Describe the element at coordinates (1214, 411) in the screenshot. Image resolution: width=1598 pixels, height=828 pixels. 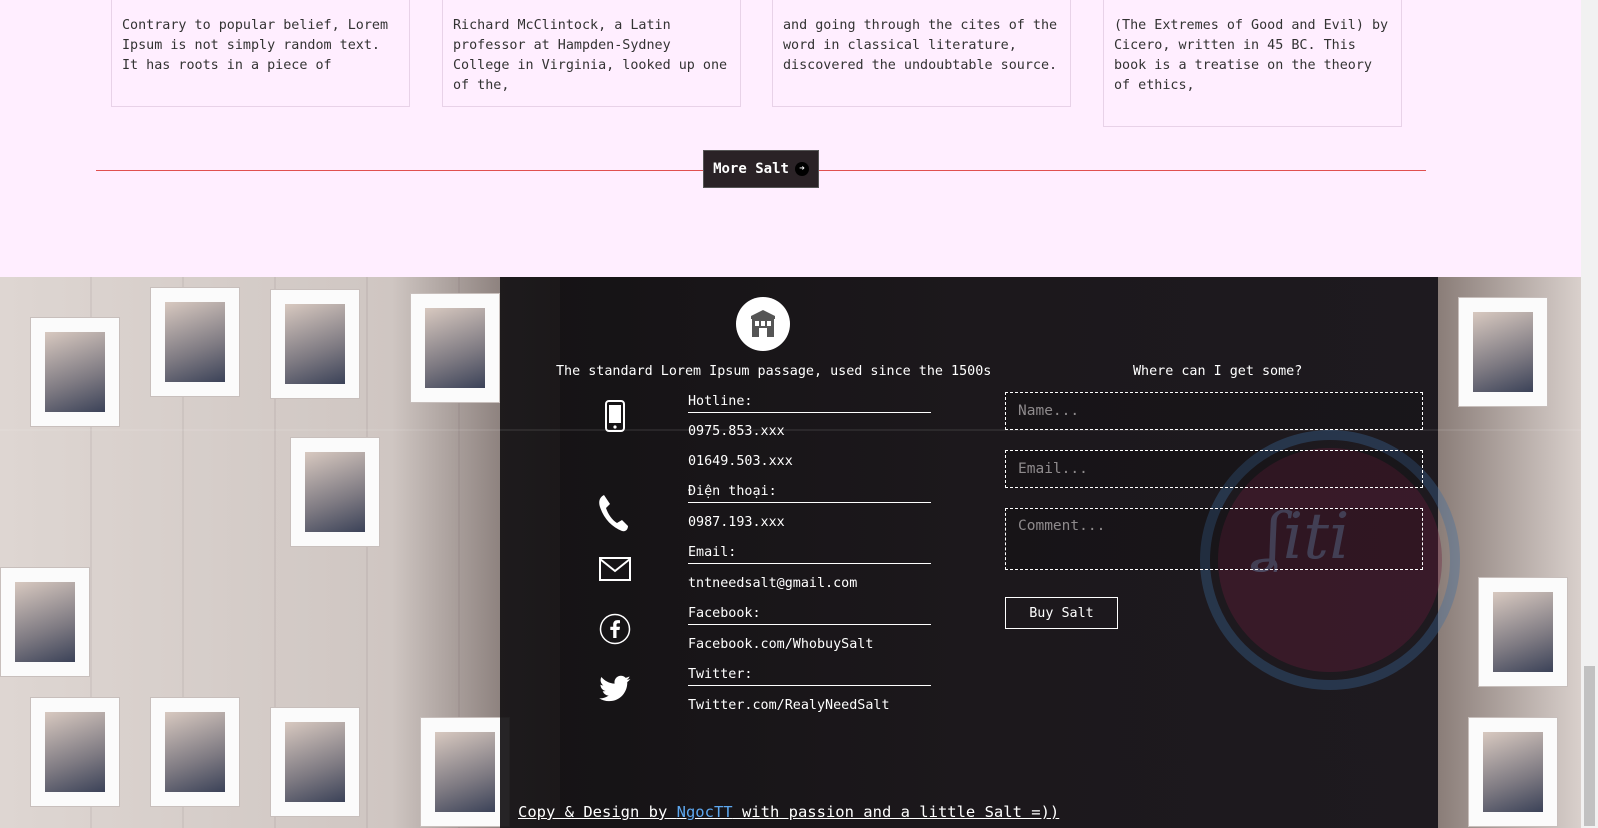
I see `name-field` at that location.